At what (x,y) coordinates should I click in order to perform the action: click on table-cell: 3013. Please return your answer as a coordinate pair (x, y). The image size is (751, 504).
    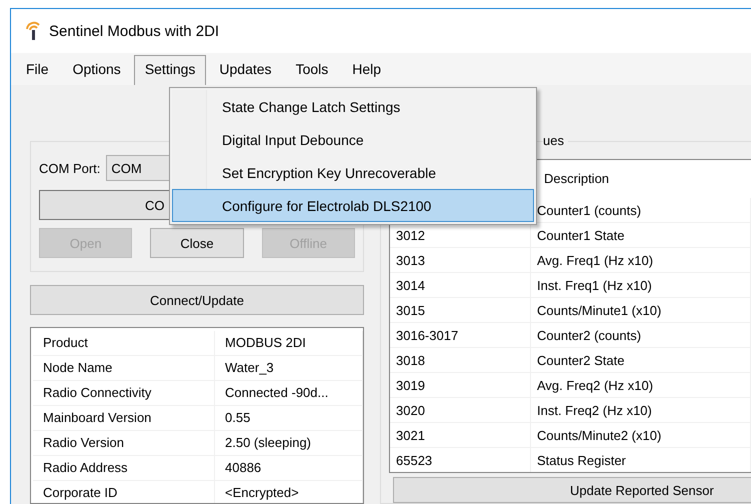
    Looking at the image, I should click on (460, 260).